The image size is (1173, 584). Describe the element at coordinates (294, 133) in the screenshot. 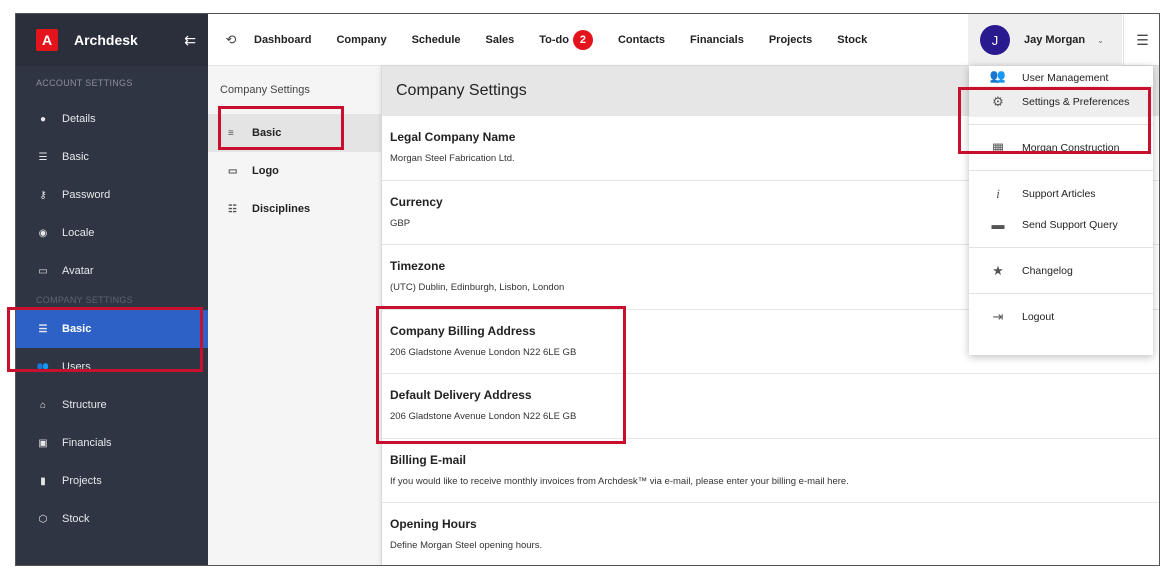

I see `subnav-item-basic: ≡ Basic` at that location.